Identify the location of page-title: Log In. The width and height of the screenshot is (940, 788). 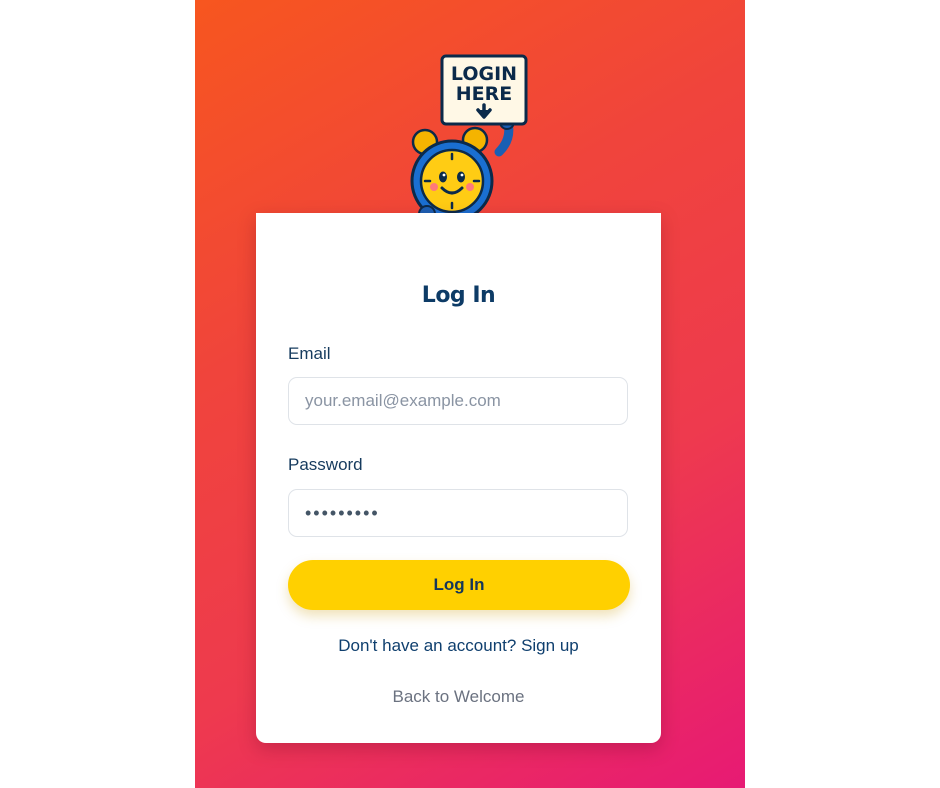
(458, 295).